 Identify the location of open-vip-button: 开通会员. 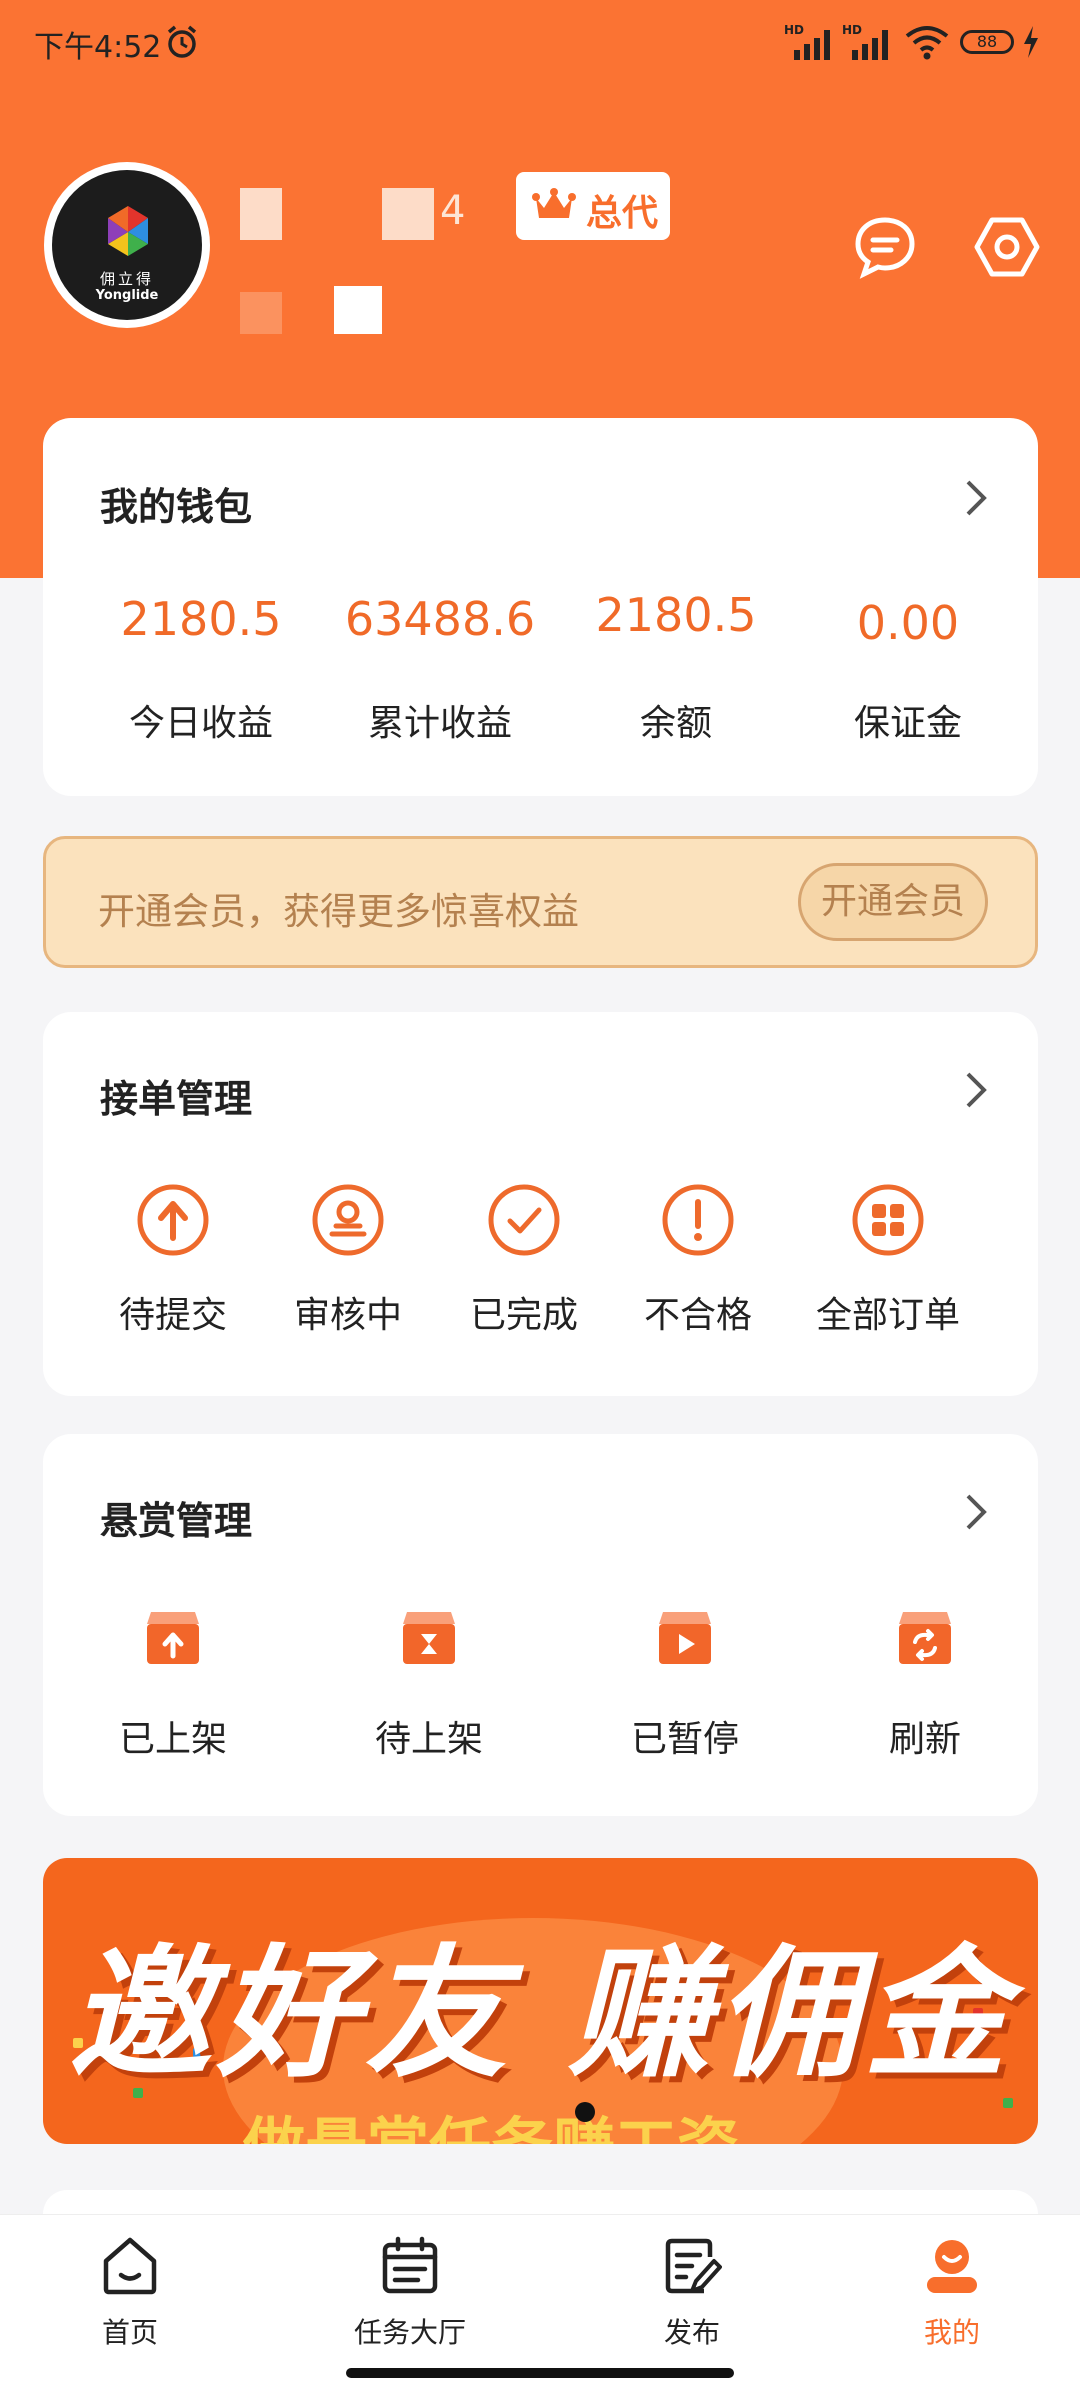
(893, 902).